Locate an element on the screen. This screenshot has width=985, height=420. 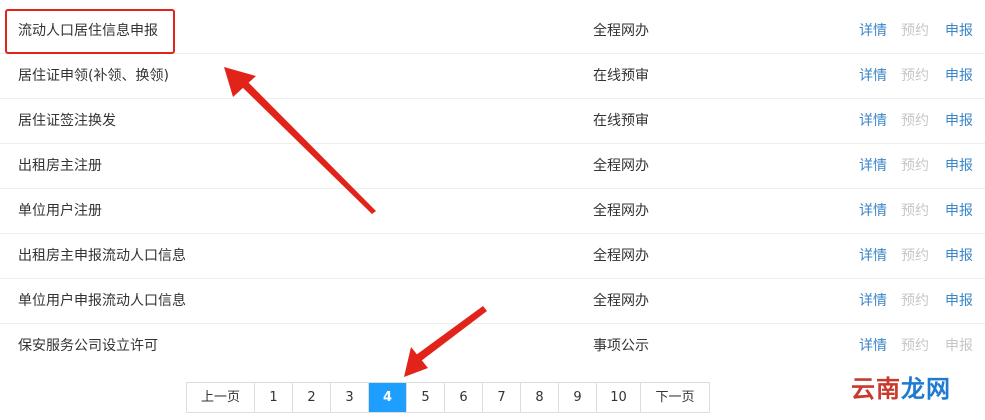
next-page-button: 下一页 is located at coordinates (675, 397).